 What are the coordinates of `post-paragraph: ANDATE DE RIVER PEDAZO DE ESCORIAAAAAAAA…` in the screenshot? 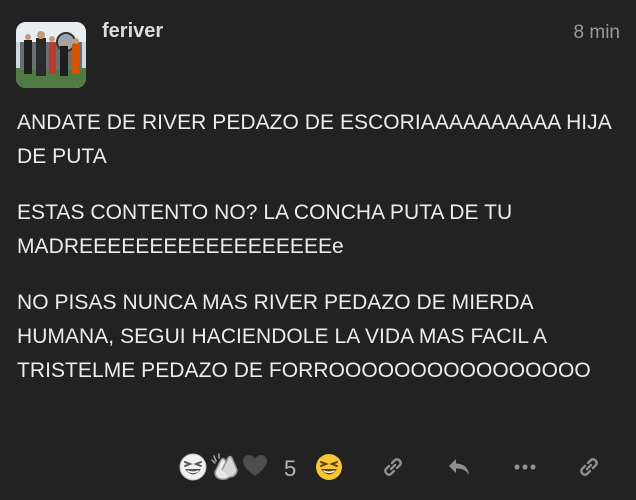 It's located at (314, 139).